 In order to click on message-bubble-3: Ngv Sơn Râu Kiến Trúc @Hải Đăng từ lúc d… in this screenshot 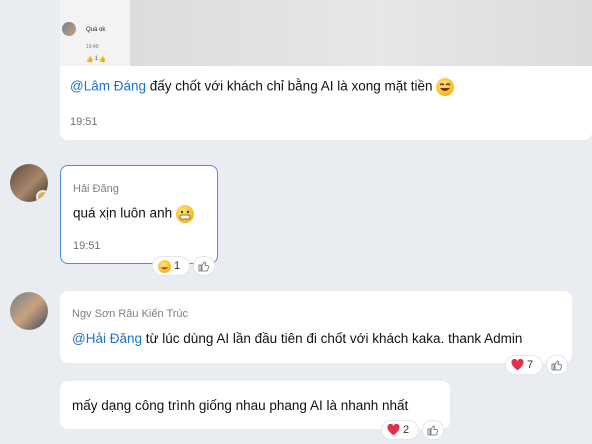, I will do `click(316, 327)`.